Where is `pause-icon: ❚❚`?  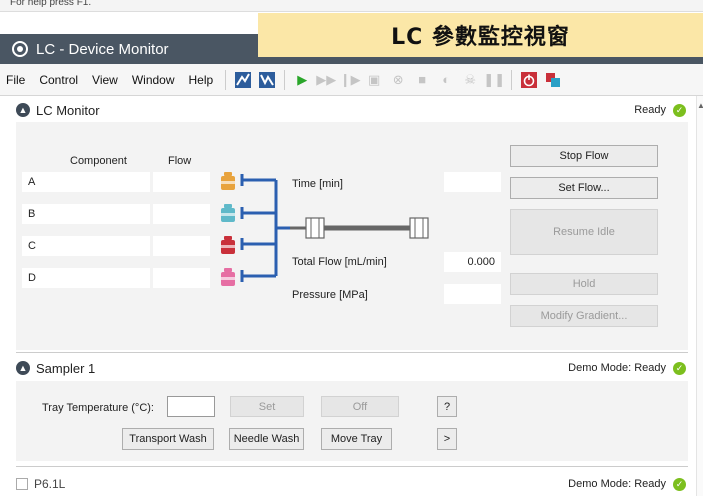
pause-icon: ❚❚ is located at coordinates (494, 80).